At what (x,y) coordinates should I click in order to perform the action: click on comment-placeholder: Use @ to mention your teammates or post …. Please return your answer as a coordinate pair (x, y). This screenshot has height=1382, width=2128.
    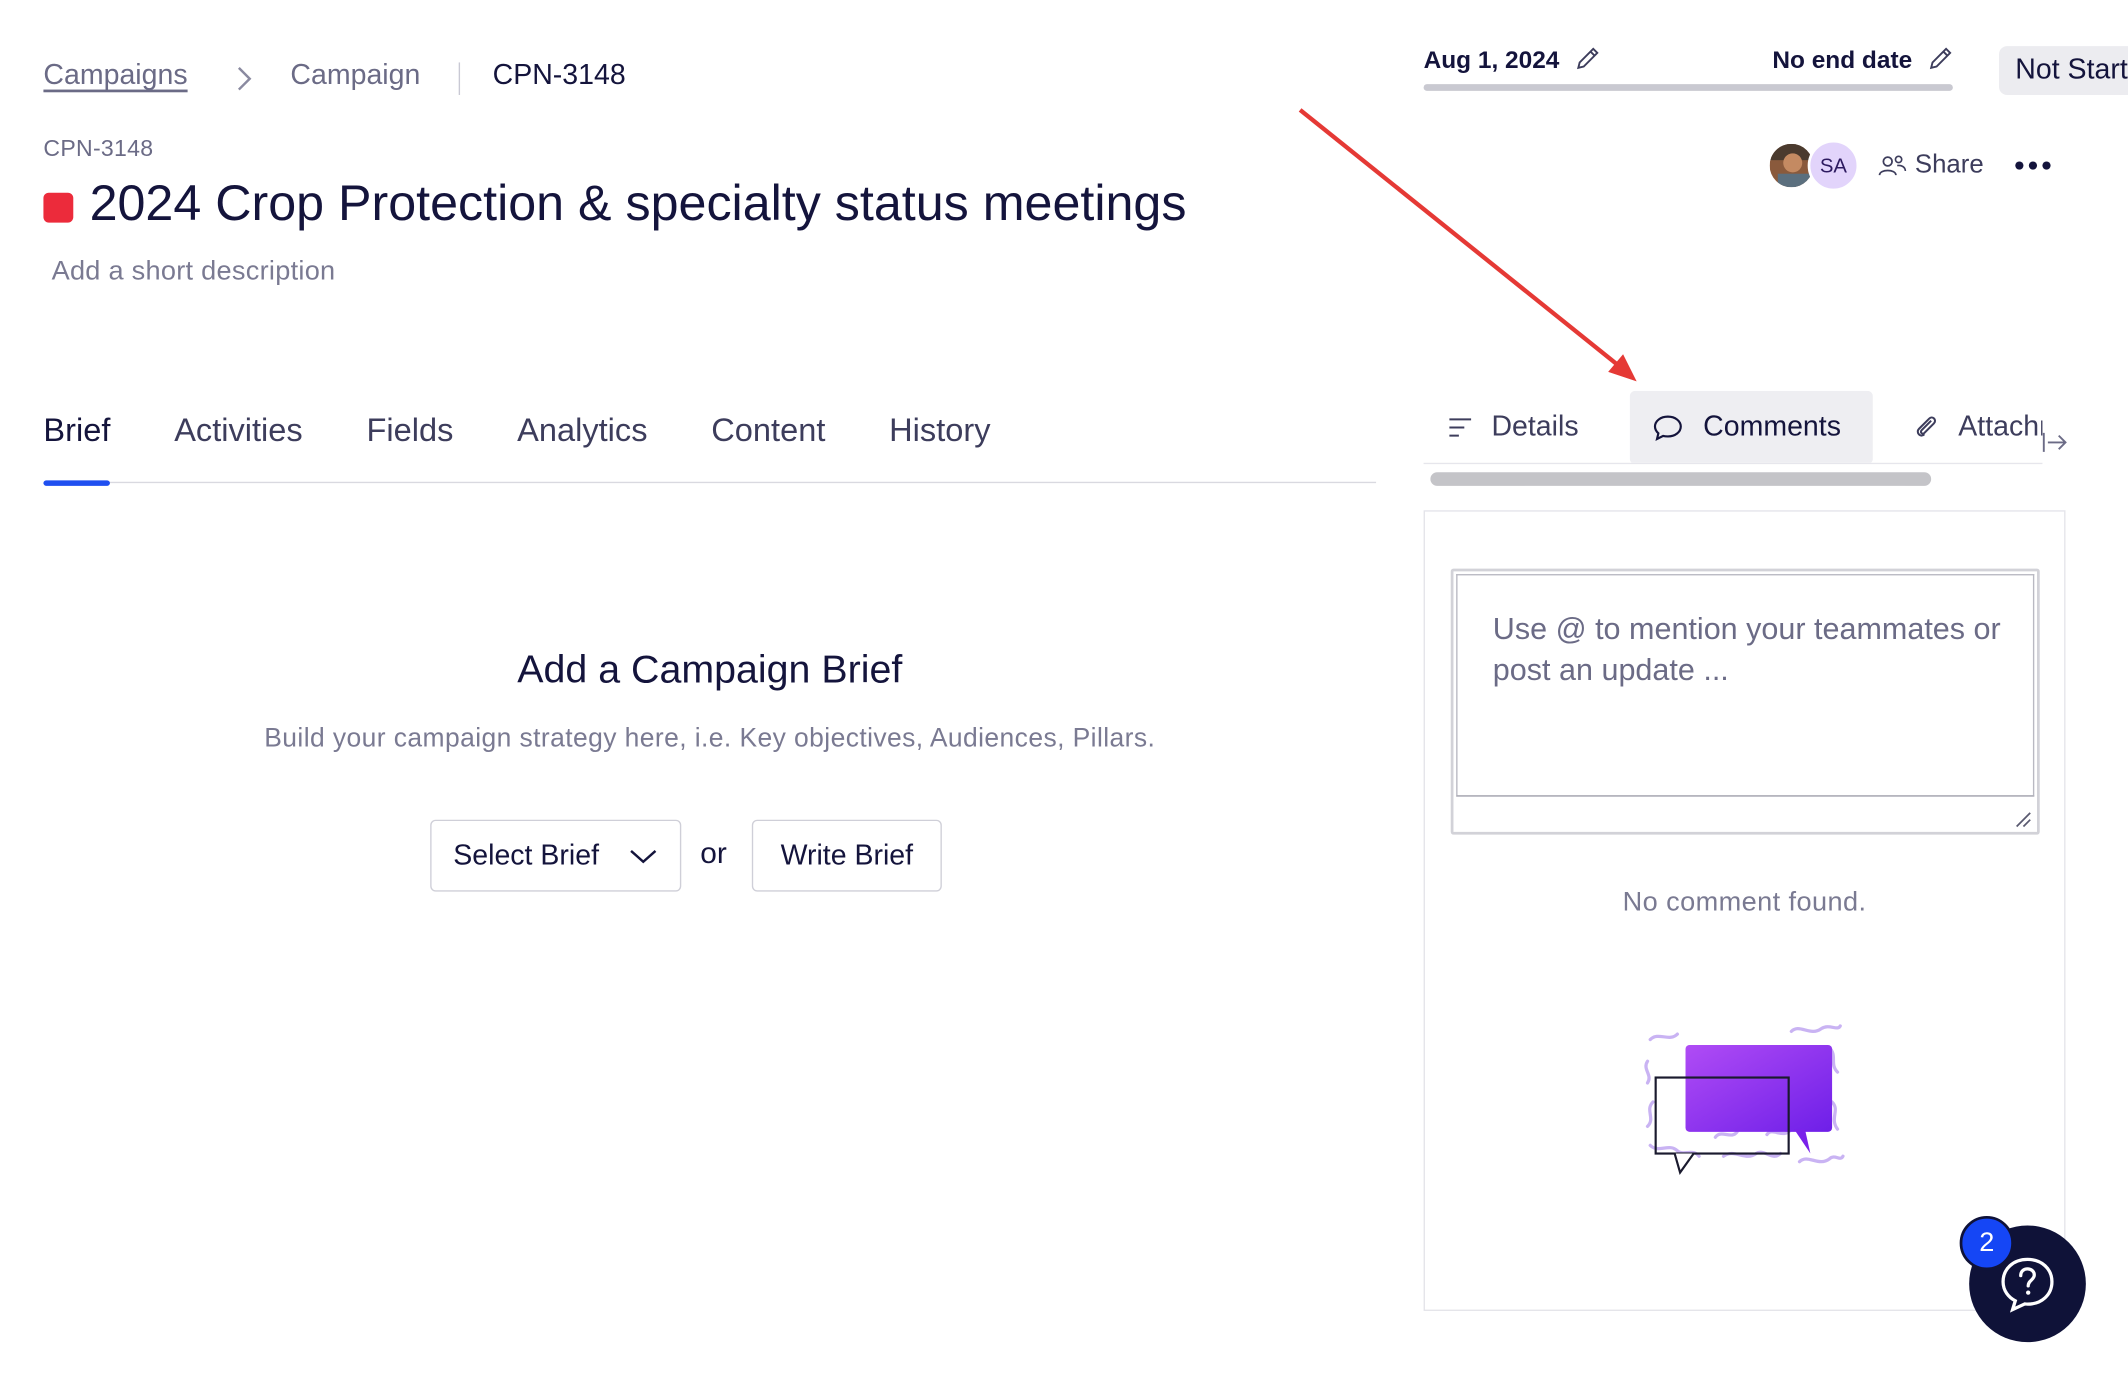
    Looking at the image, I should click on (1746, 649).